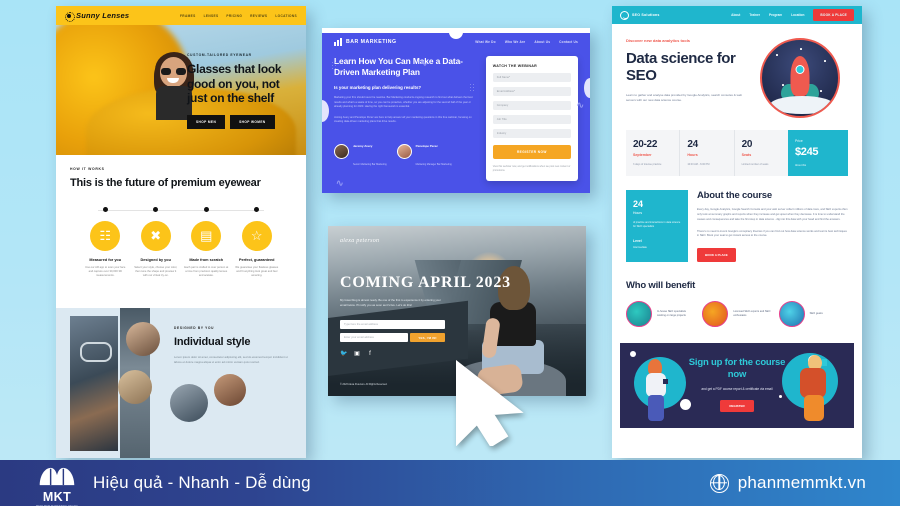 This screenshot has width=900, height=506. What do you see at coordinates (370, 354) in the screenshot?
I see `facebook-icon: f` at bounding box center [370, 354].